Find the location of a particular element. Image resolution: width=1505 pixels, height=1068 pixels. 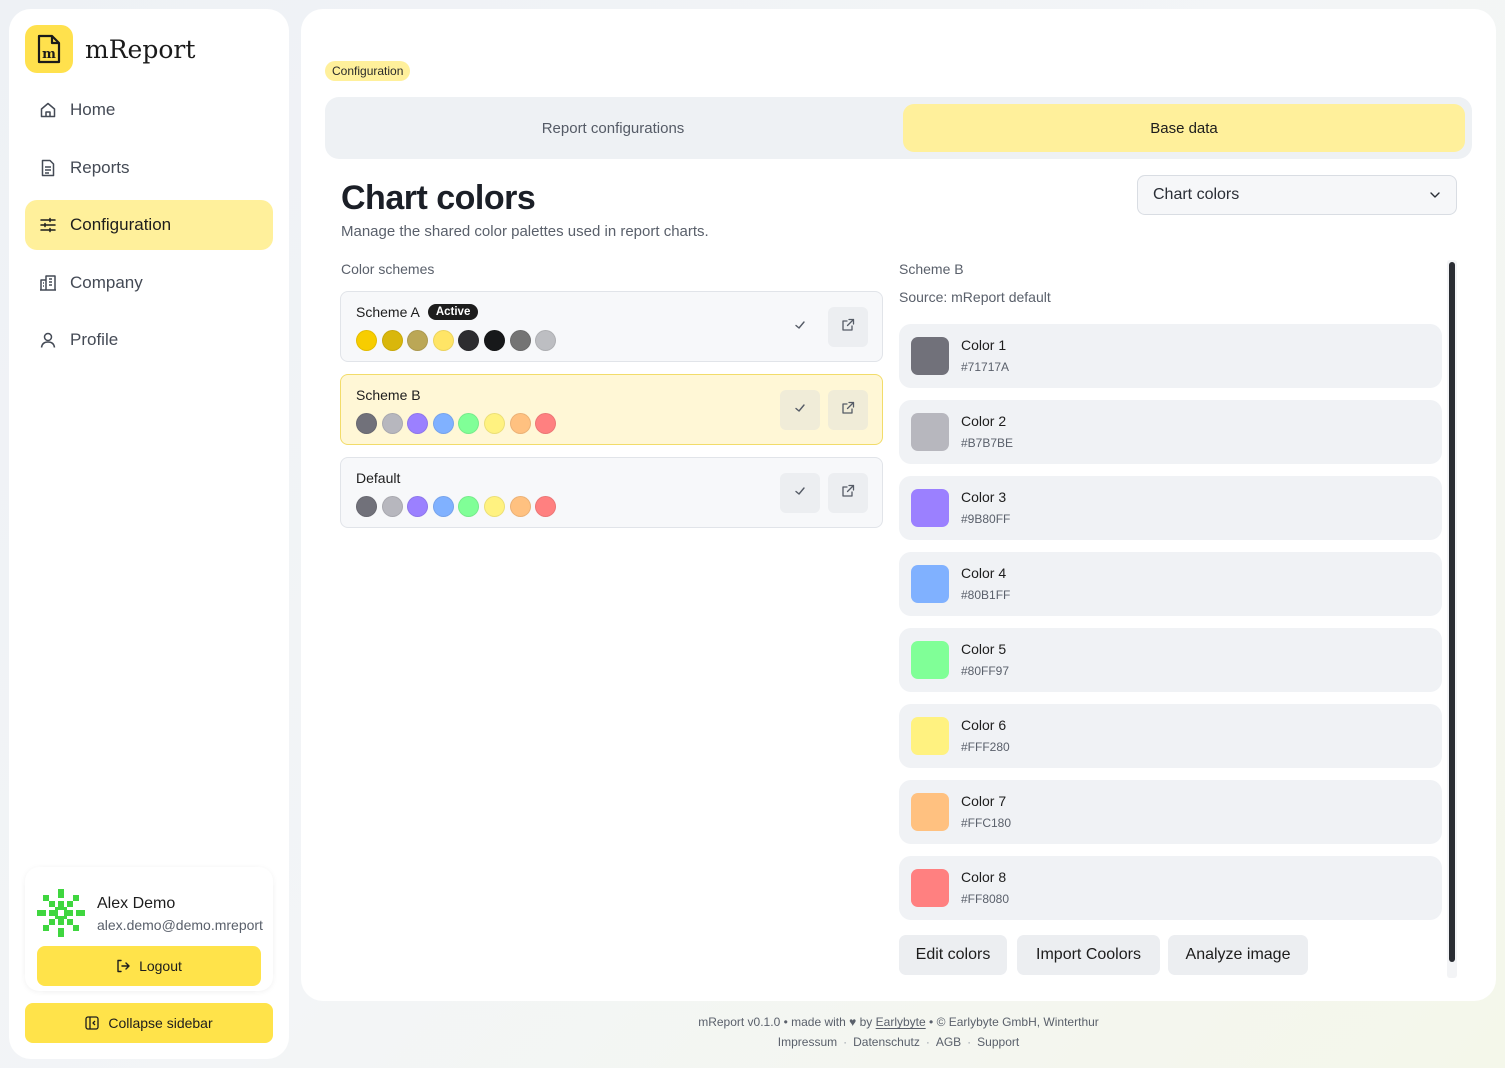

app-name: mReport is located at coordinates (140, 49).